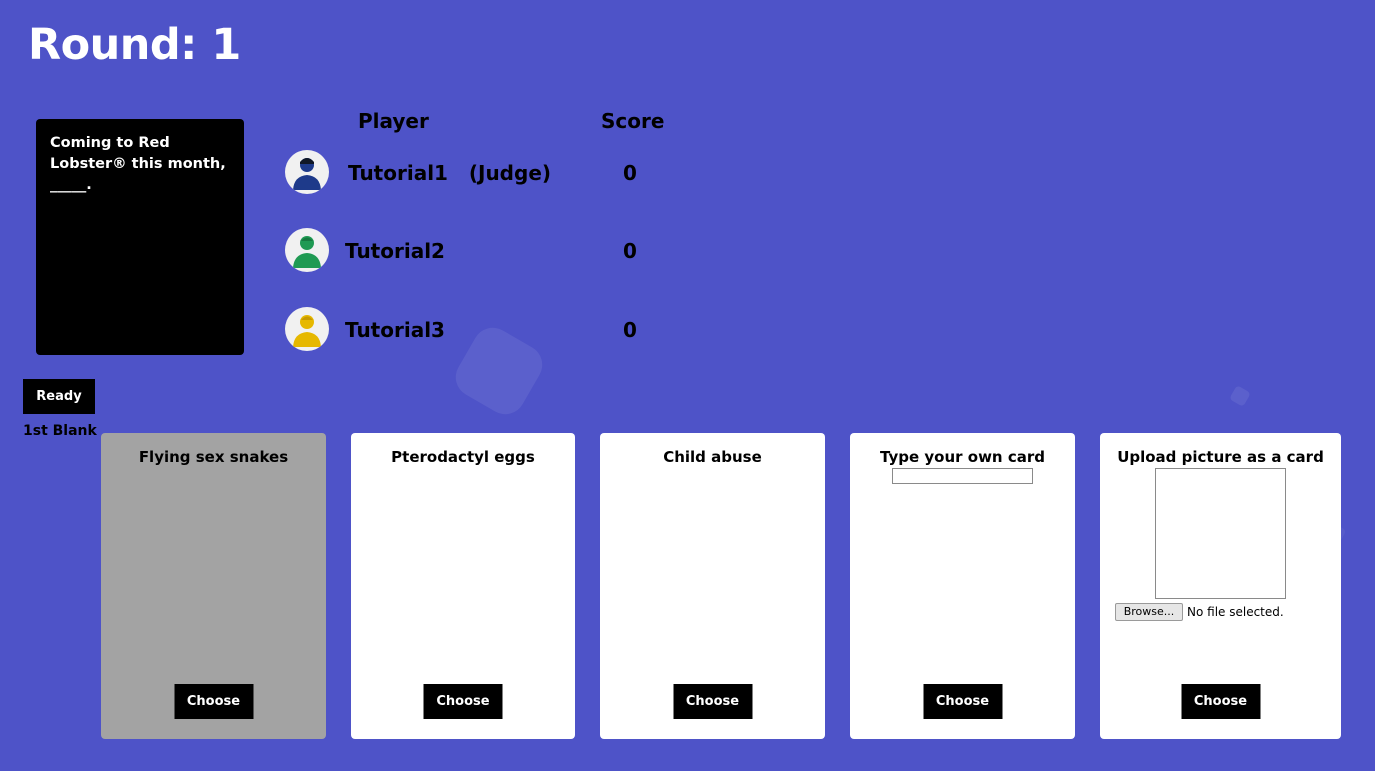 This screenshot has height=771, width=1375. I want to click on card-text: Pterodactyl eggs, so click(463, 457).